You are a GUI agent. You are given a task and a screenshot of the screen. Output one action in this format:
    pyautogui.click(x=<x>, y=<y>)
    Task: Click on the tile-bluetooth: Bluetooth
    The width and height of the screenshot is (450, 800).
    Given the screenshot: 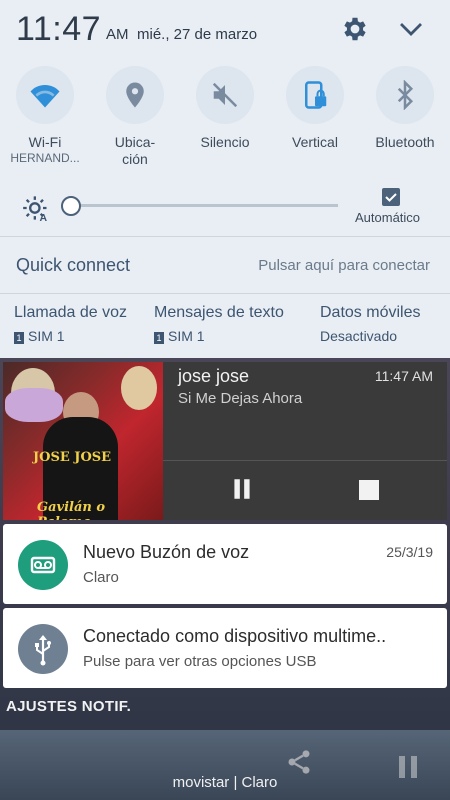 What is the action you would take?
    pyautogui.click(x=405, y=121)
    